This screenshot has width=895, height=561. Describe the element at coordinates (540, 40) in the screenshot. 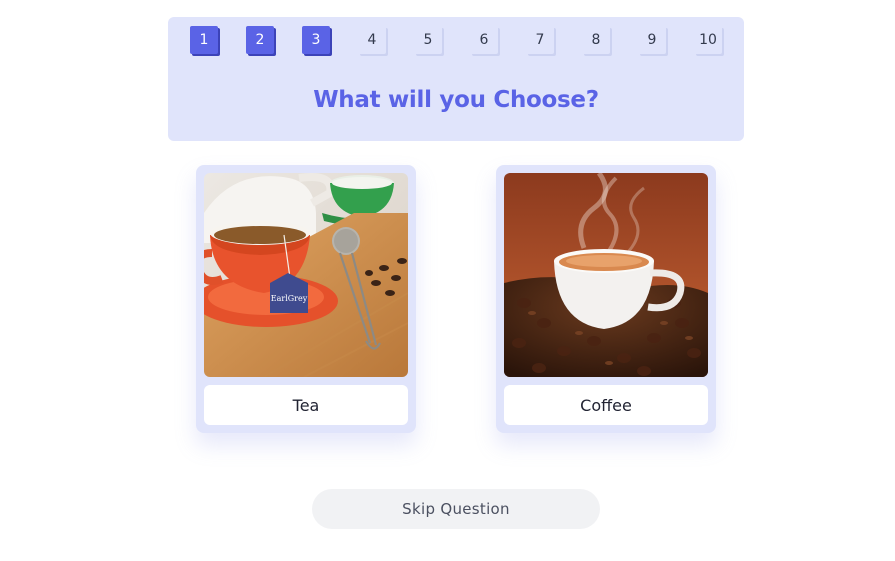

I see `step-7: 7` at that location.